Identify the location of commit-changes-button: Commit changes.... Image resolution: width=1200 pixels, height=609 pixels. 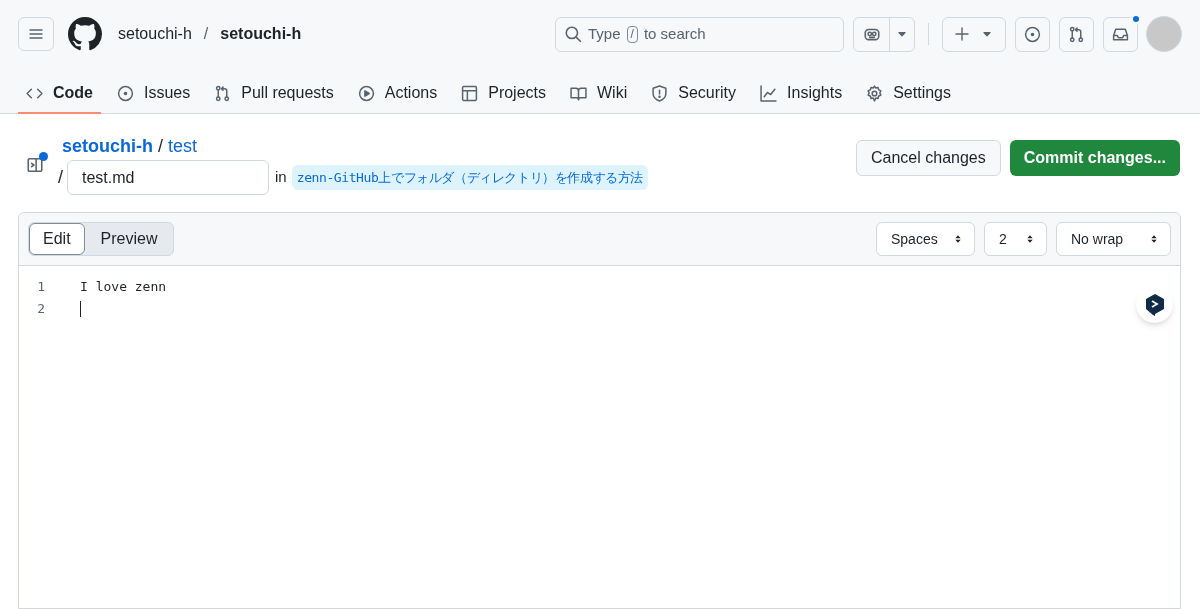
(1094, 158).